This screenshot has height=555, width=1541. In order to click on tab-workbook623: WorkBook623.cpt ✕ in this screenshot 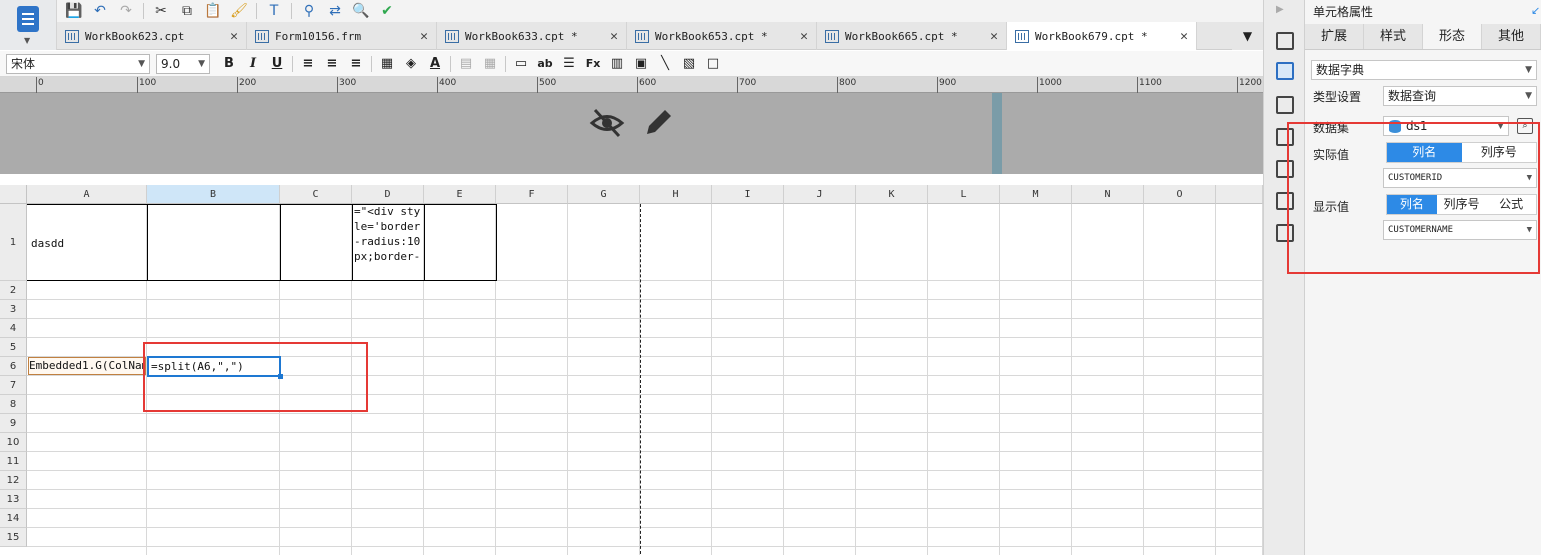, I will do `click(152, 36)`.